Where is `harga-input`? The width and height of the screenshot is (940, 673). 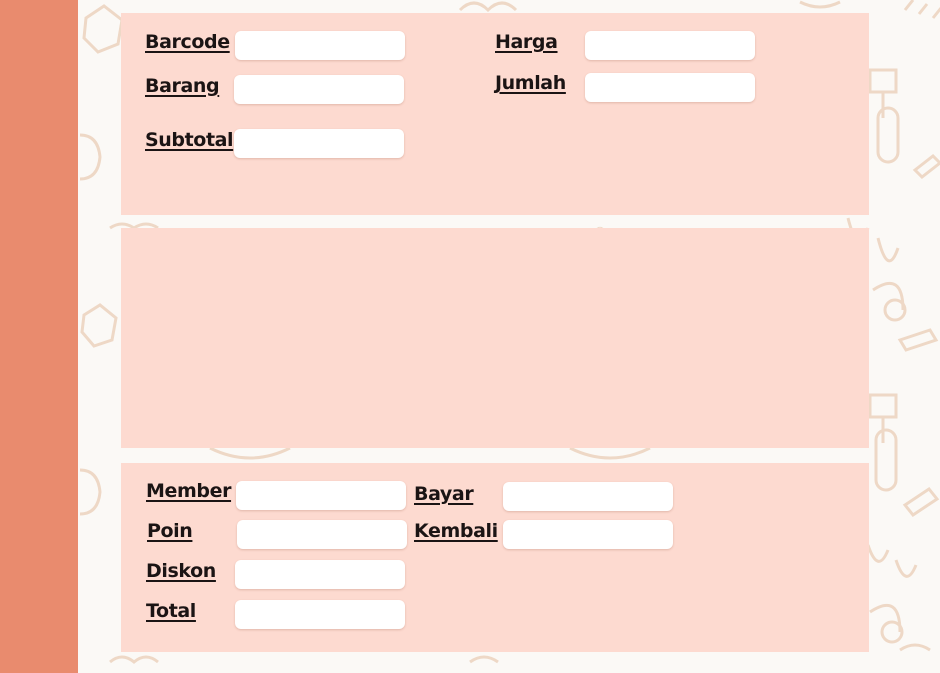
harga-input is located at coordinates (670, 45).